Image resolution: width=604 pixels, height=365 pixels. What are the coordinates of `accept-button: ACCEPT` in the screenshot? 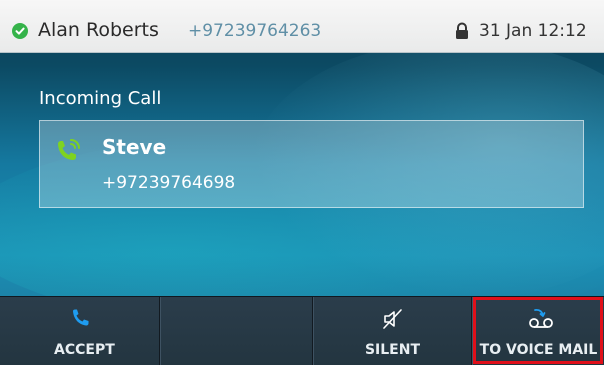 It's located at (80, 331).